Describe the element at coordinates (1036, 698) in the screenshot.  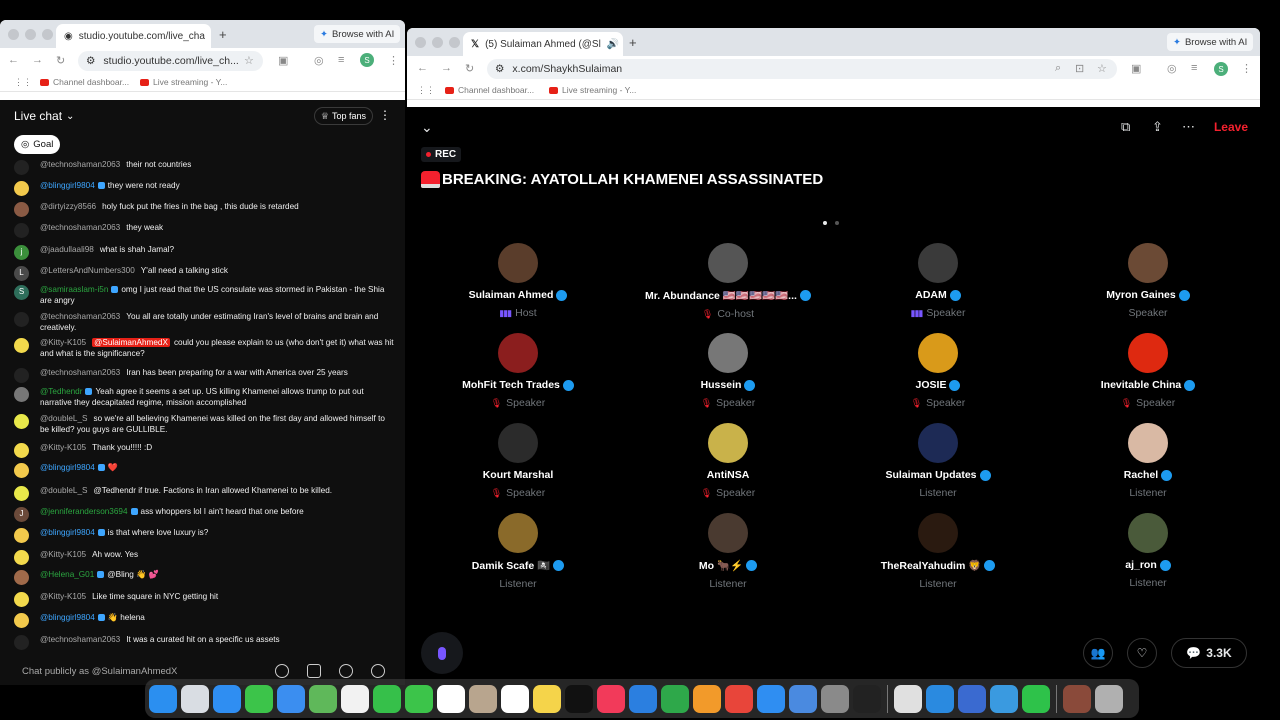
I see `whatsapp-icon` at that location.